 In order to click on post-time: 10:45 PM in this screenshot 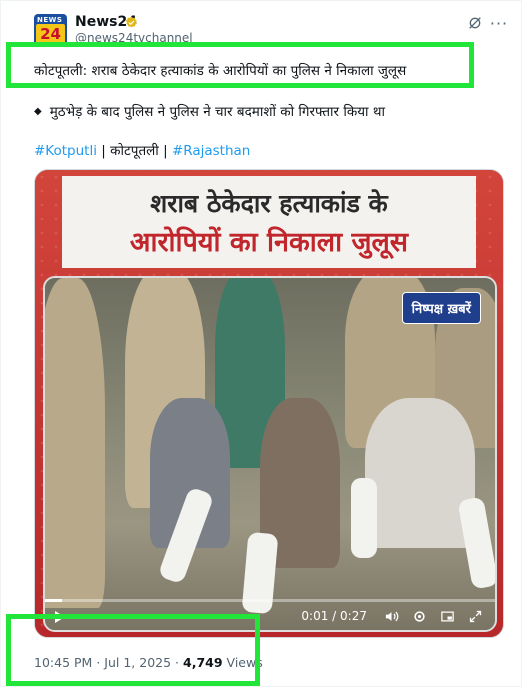, I will do `click(63, 662)`.